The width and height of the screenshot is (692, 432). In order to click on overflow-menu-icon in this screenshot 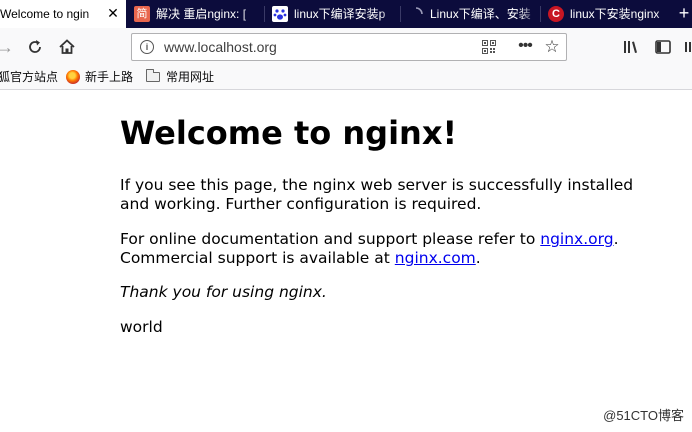, I will do `click(687, 47)`.